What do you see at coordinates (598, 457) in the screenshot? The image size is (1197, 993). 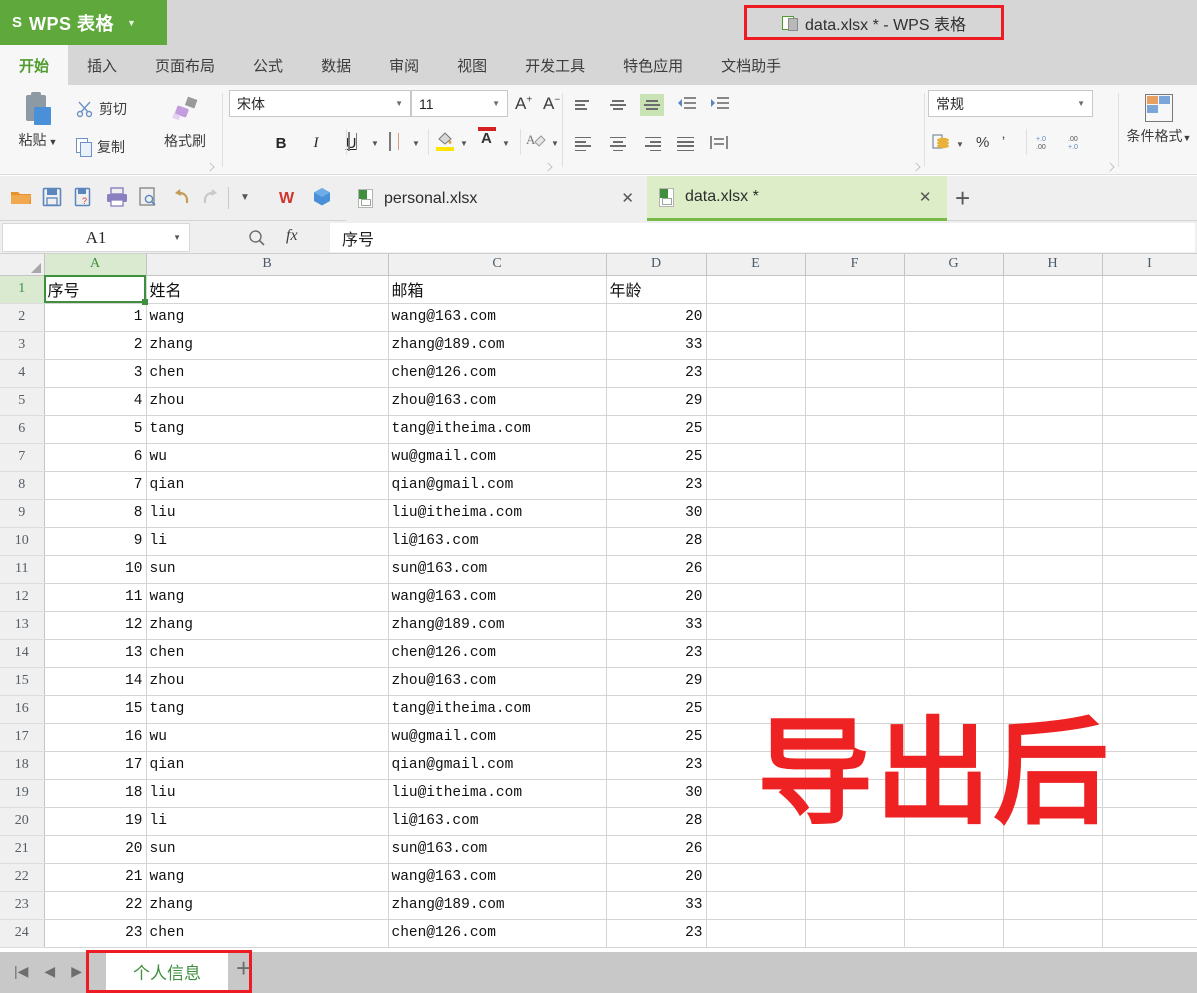 I see `table-row: 7 6 wu wu@gmail.com 25` at bounding box center [598, 457].